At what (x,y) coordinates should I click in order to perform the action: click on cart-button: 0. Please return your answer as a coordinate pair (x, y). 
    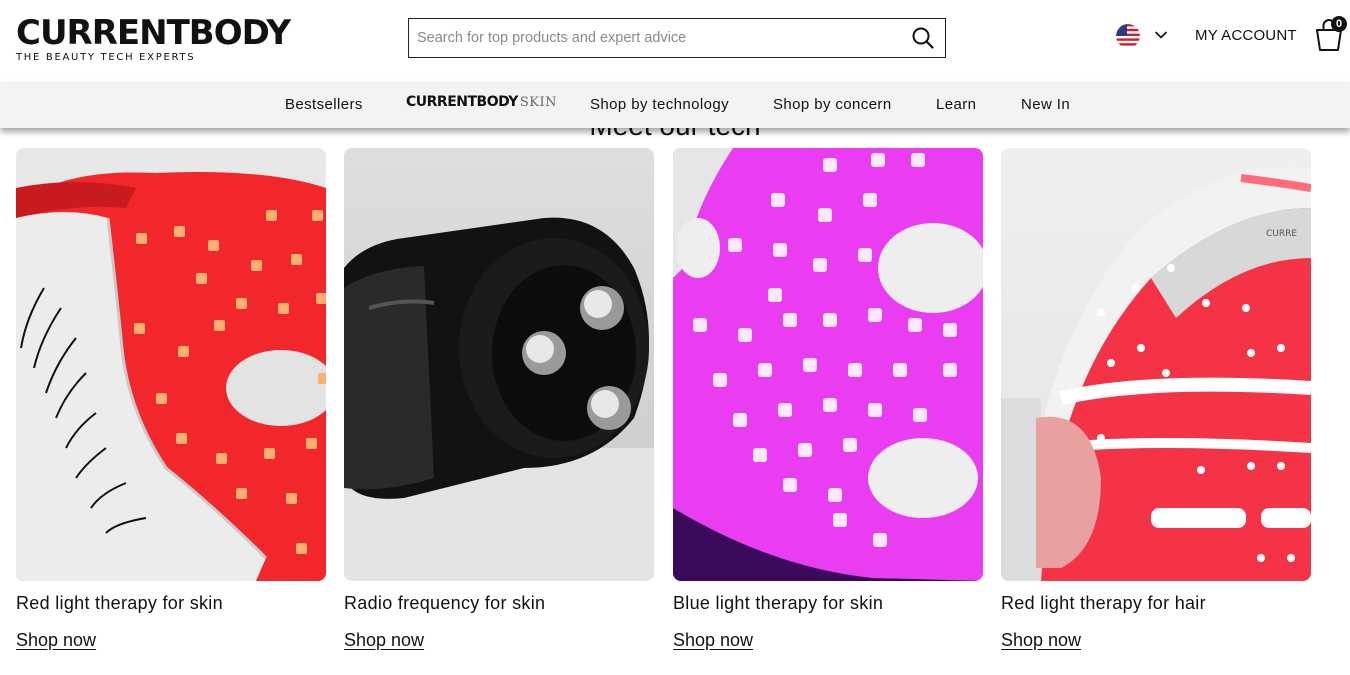
    Looking at the image, I should click on (1330, 34).